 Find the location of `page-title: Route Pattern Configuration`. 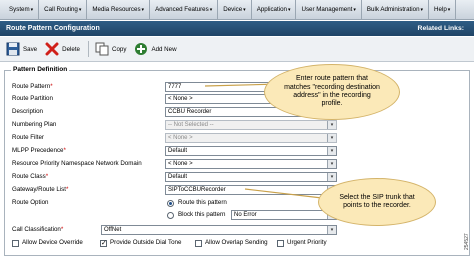

page-title: Route Pattern Configuration is located at coordinates (53, 28).